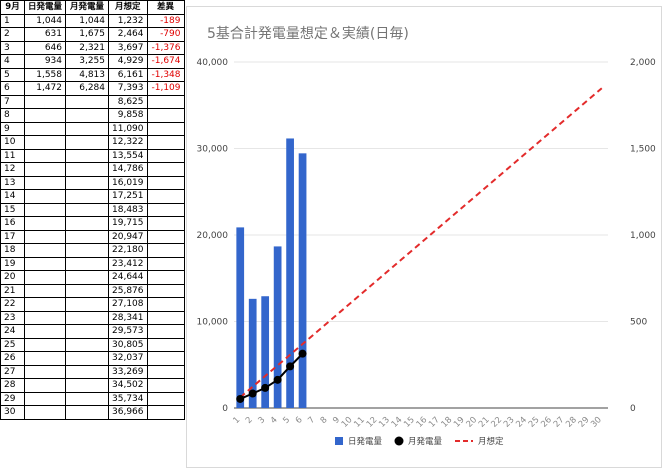  Describe the element at coordinates (12, 304) in the screenshot. I see `cell-day: 22` at that location.